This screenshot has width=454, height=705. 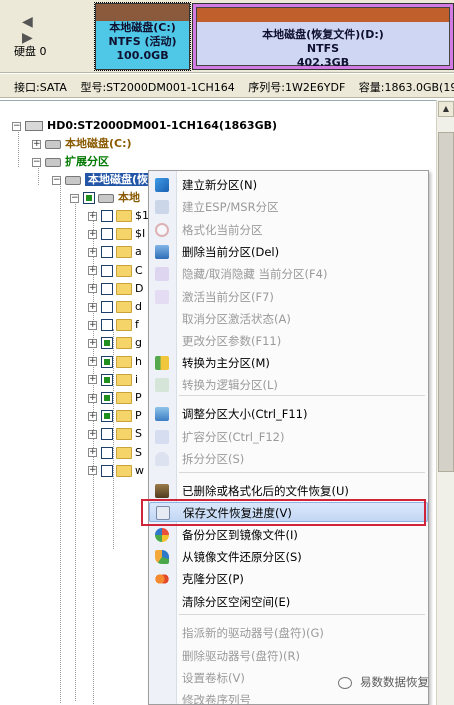 What do you see at coordinates (162, 207) in the screenshot?
I see `esp-icon` at bounding box center [162, 207].